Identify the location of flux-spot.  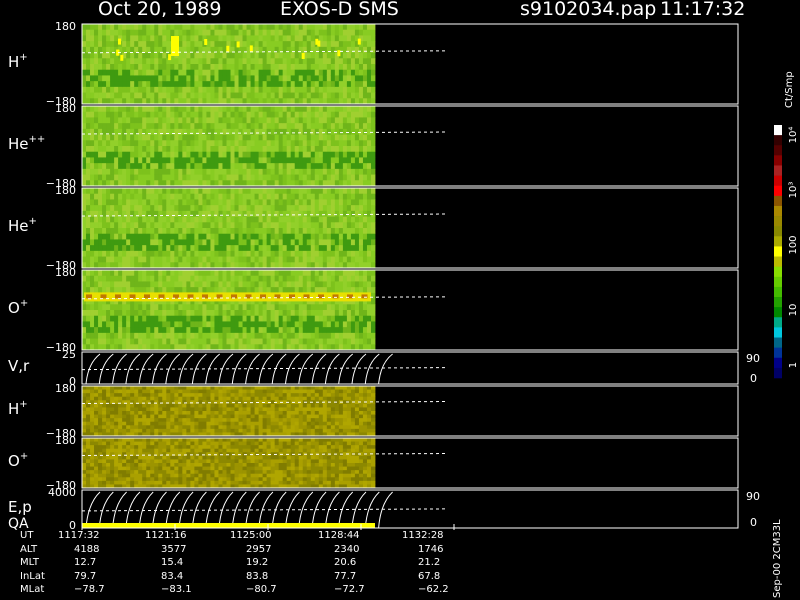
(206, 42).